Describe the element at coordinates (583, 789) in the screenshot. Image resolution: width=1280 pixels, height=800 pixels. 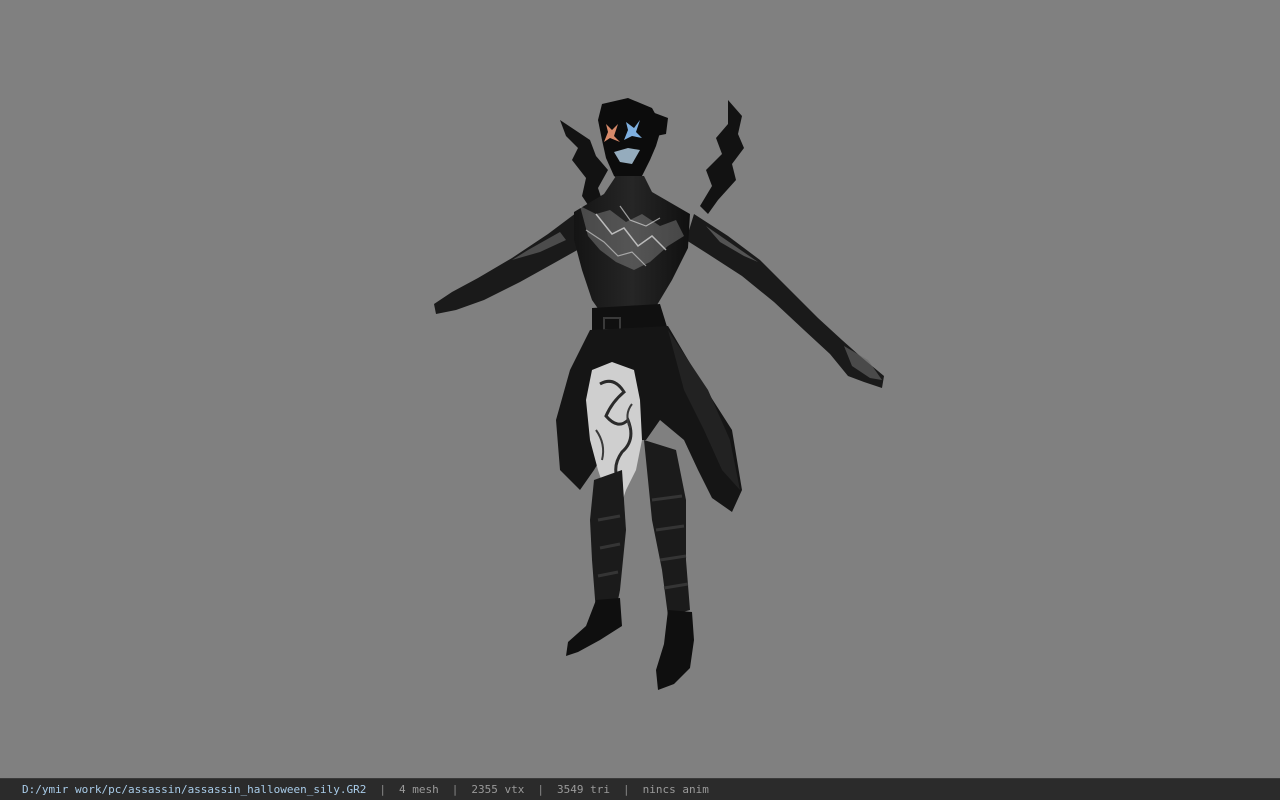
I see `triangle-count: 3549 tri` at that location.